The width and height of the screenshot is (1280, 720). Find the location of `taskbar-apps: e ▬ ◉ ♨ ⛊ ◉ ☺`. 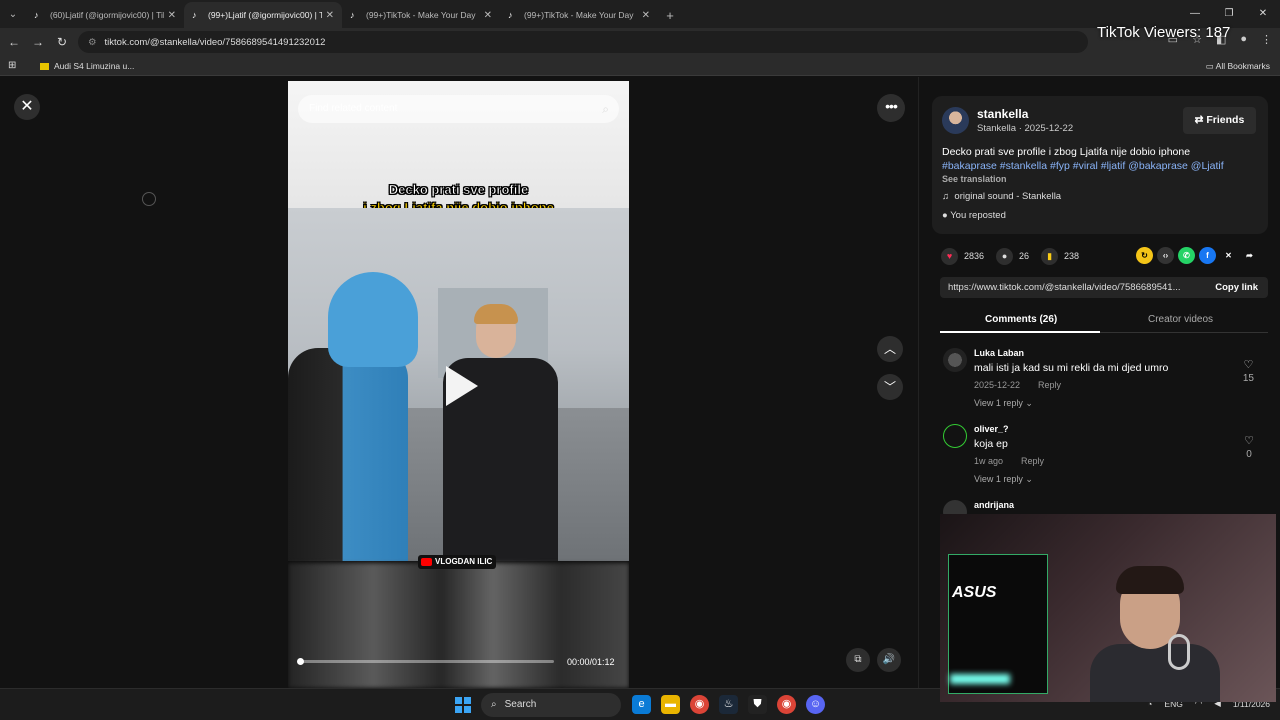

taskbar-apps: e ▬ ◉ ♨ ⛊ ◉ ☺ is located at coordinates (728, 704).